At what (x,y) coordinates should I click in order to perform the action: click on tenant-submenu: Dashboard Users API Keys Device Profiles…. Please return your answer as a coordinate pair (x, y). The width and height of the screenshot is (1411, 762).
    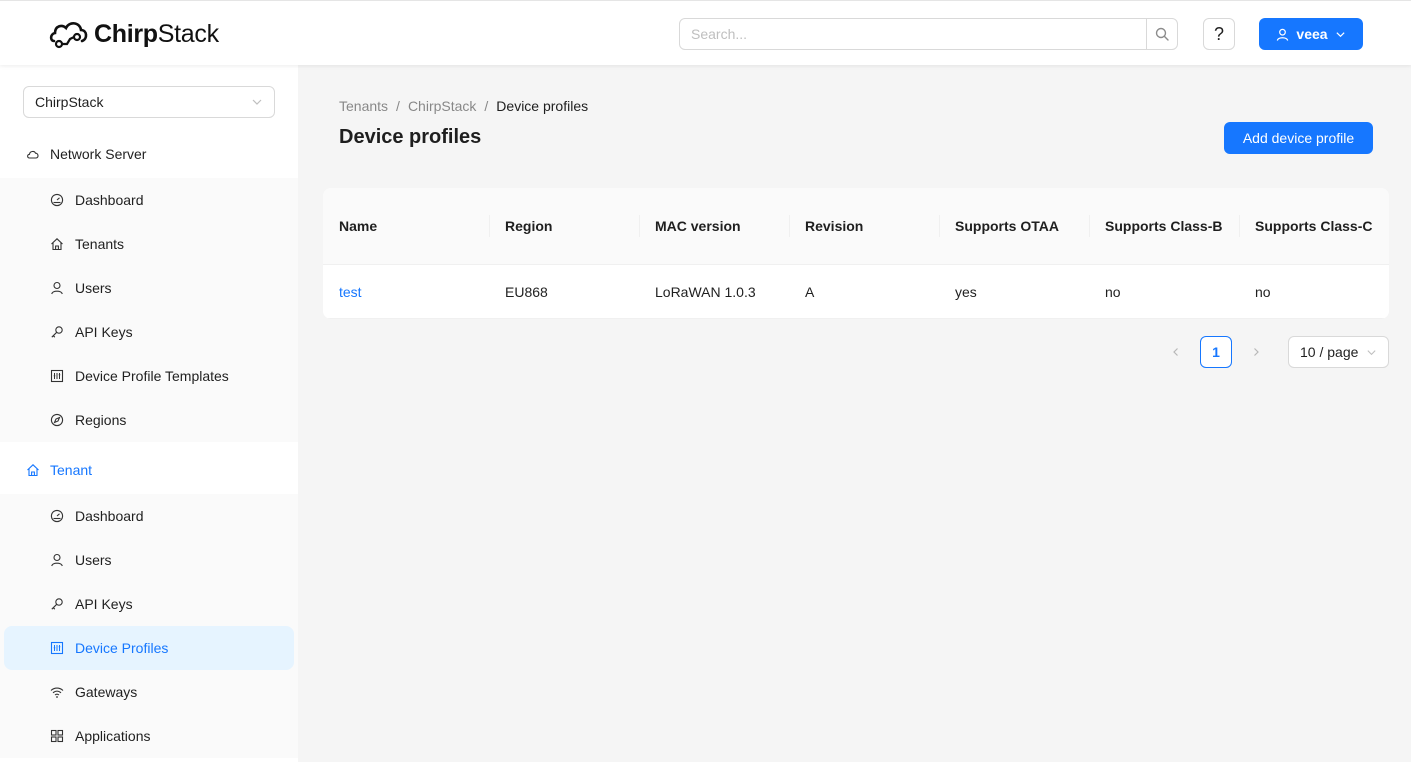
    Looking at the image, I should click on (149, 626).